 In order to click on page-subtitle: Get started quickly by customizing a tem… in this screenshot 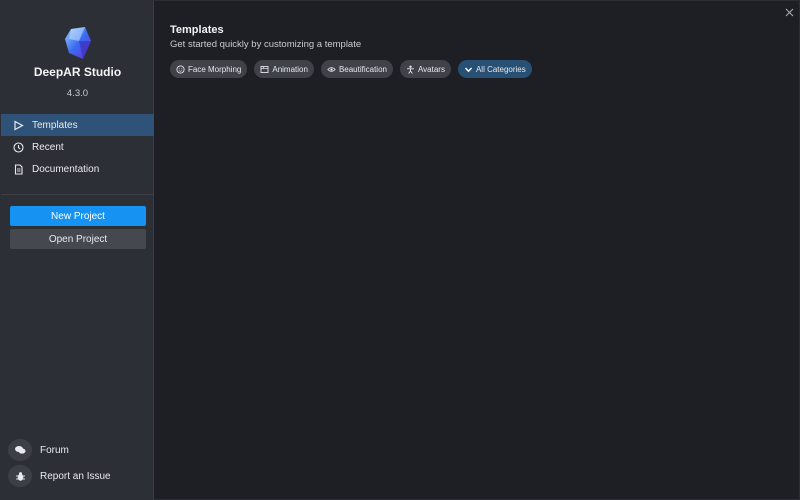, I will do `click(266, 44)`.